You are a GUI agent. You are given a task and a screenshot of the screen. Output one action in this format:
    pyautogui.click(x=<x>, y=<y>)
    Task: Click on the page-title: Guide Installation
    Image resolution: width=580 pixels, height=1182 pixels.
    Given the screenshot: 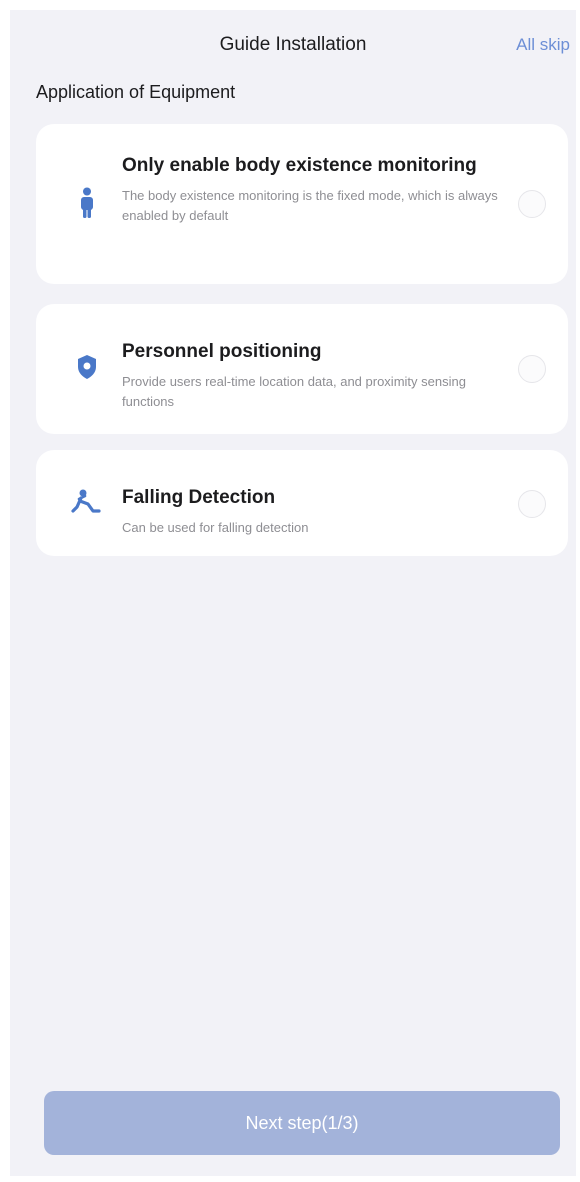 What is the action you would take?
    pyautogui.click(x=293, y=44)
    